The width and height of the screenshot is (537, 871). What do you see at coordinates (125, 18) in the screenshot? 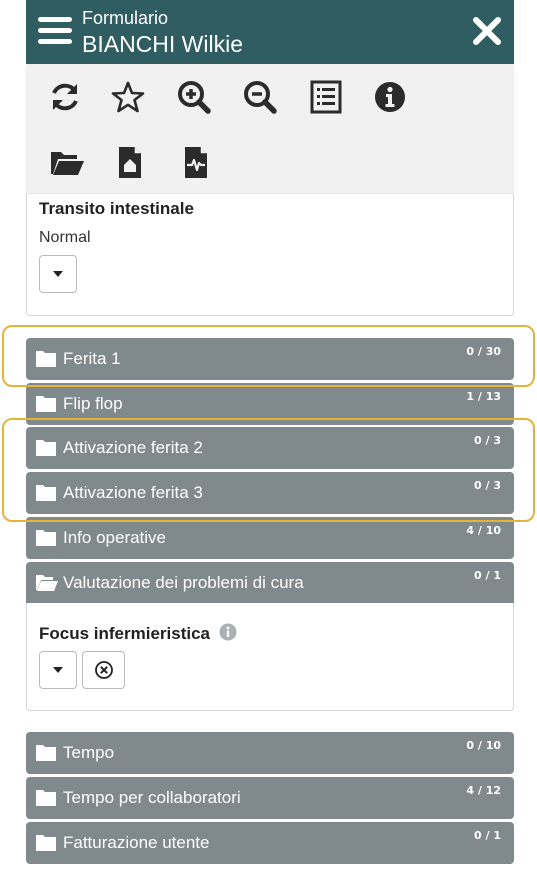
I see `header-subtitle: Formulario` at bounding box center [125, 18].